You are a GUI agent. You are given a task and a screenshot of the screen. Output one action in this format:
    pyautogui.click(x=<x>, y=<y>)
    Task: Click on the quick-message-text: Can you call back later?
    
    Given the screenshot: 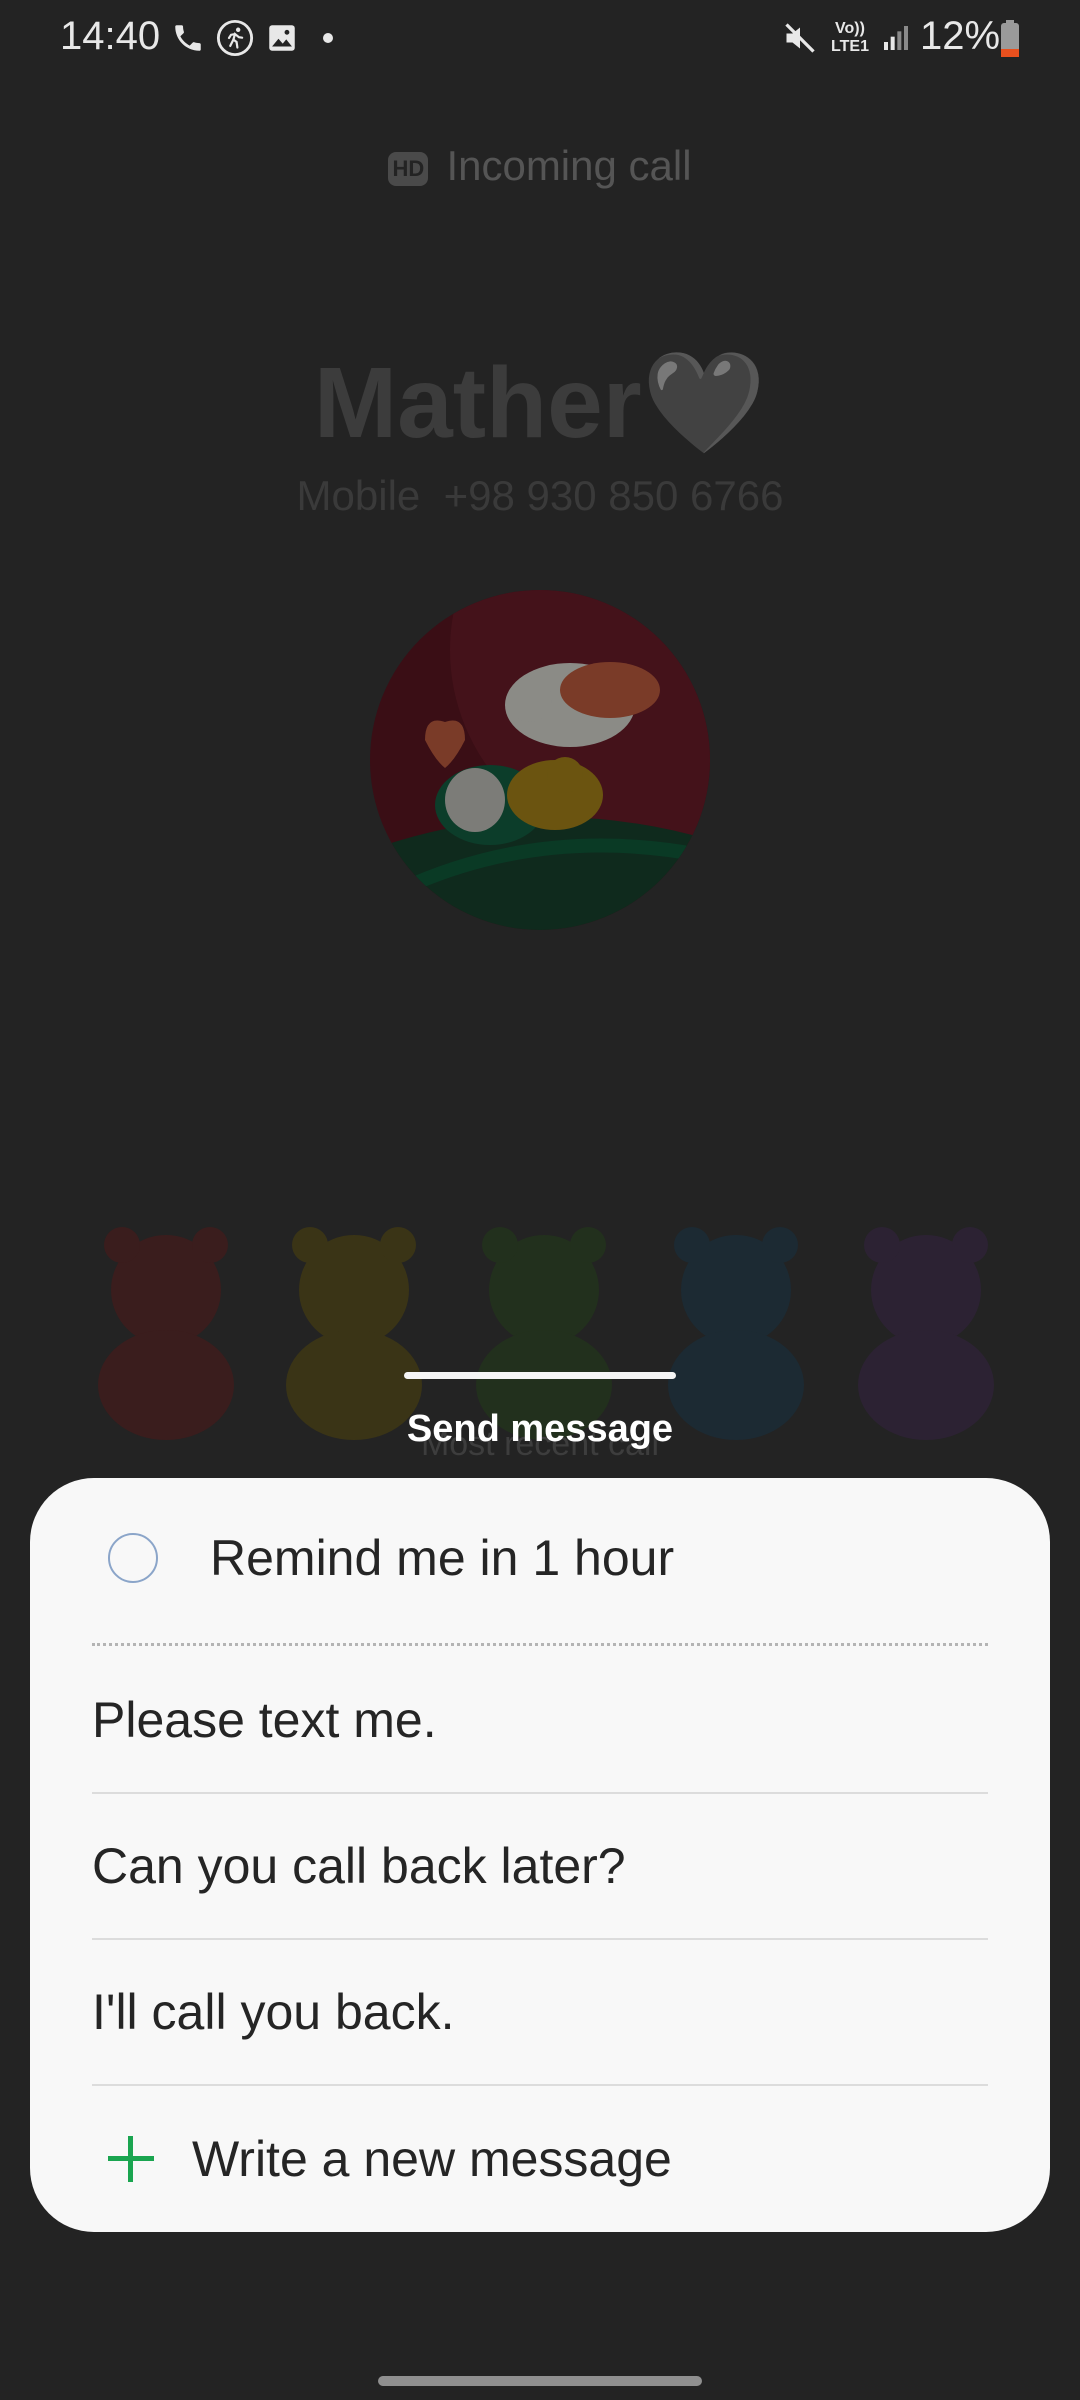 What is the action you would take?
    pyautogui.click(x=359, y=1866)
    